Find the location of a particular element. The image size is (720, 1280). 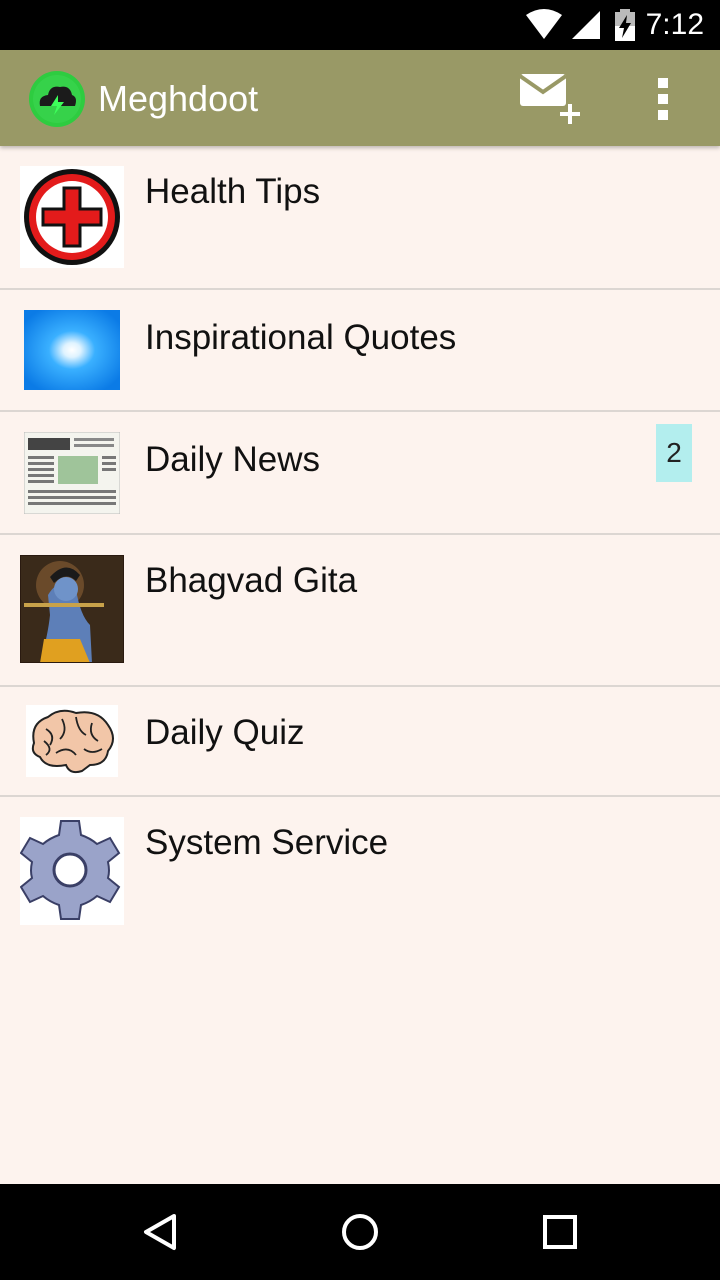

compose-message-icon is located at coordinates (552, 98).